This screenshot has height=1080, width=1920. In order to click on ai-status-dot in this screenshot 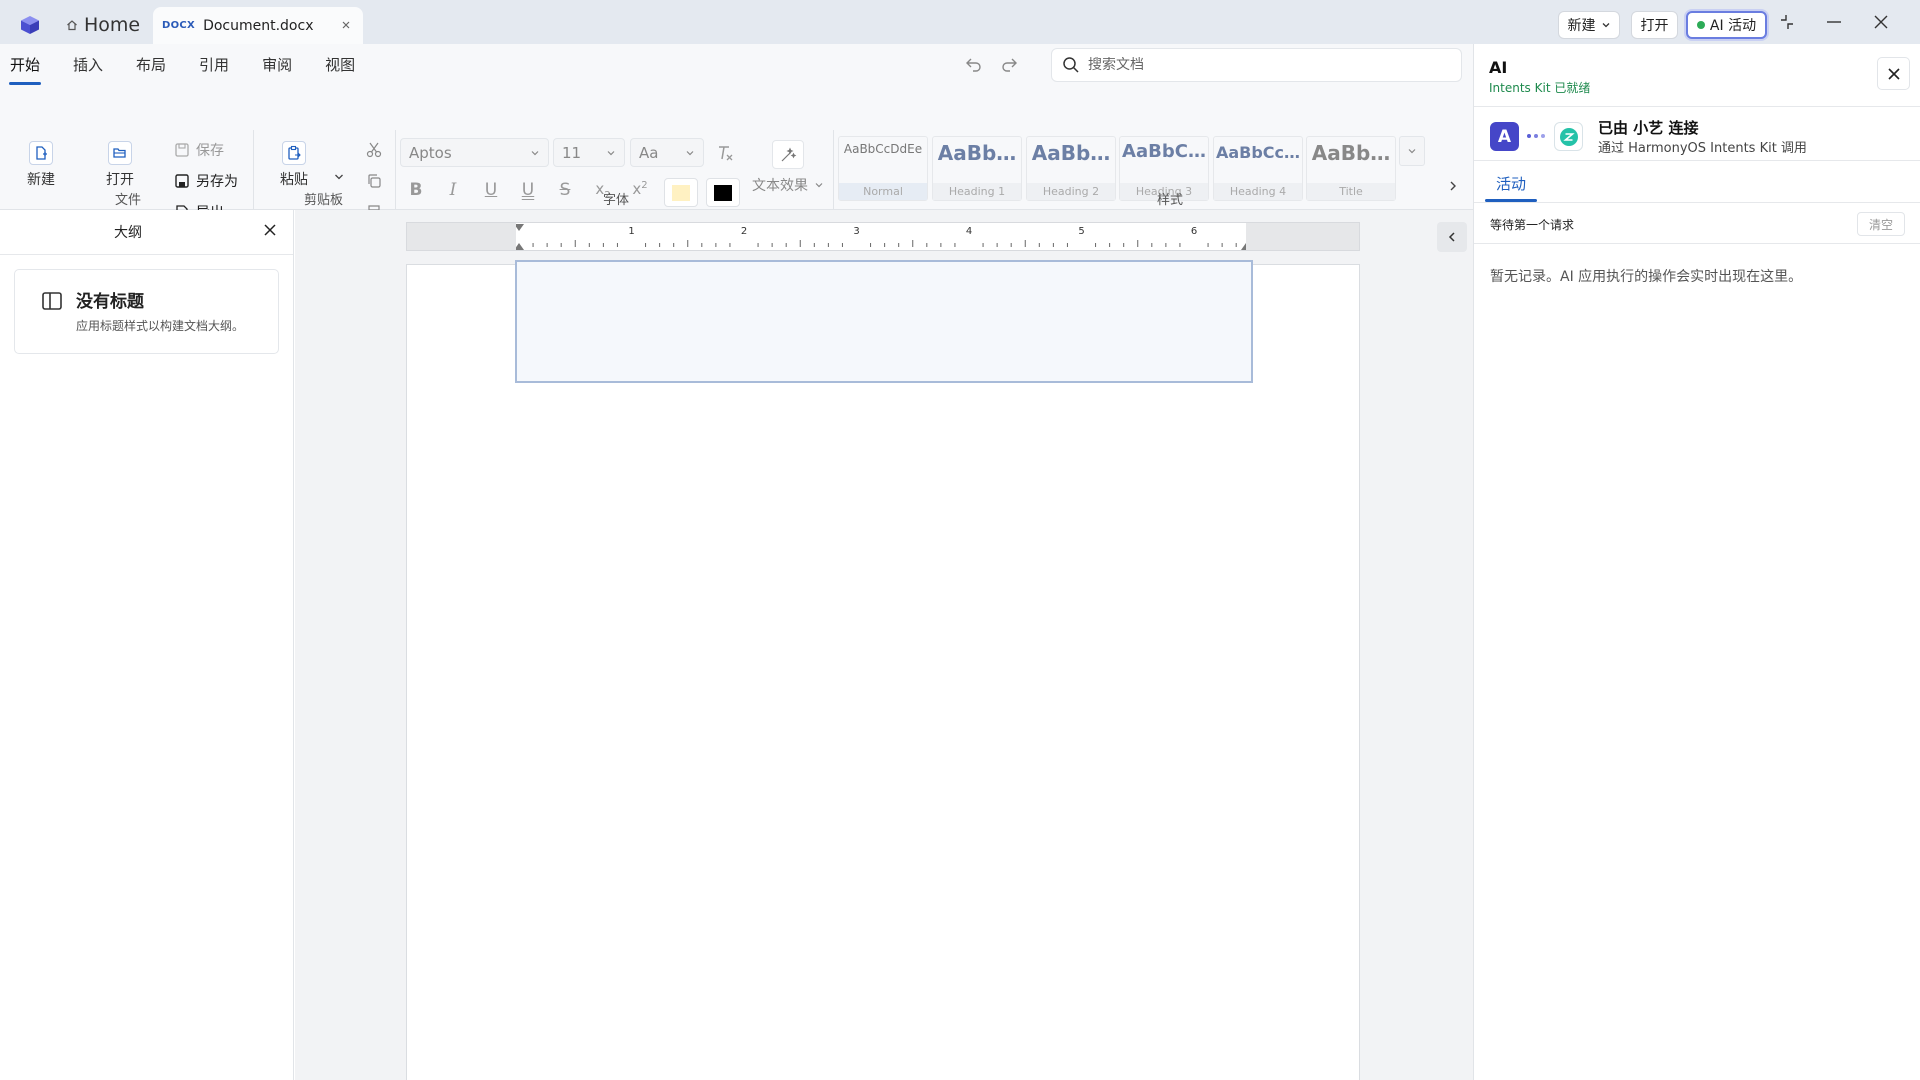, I will do `click(1700, 25)`.